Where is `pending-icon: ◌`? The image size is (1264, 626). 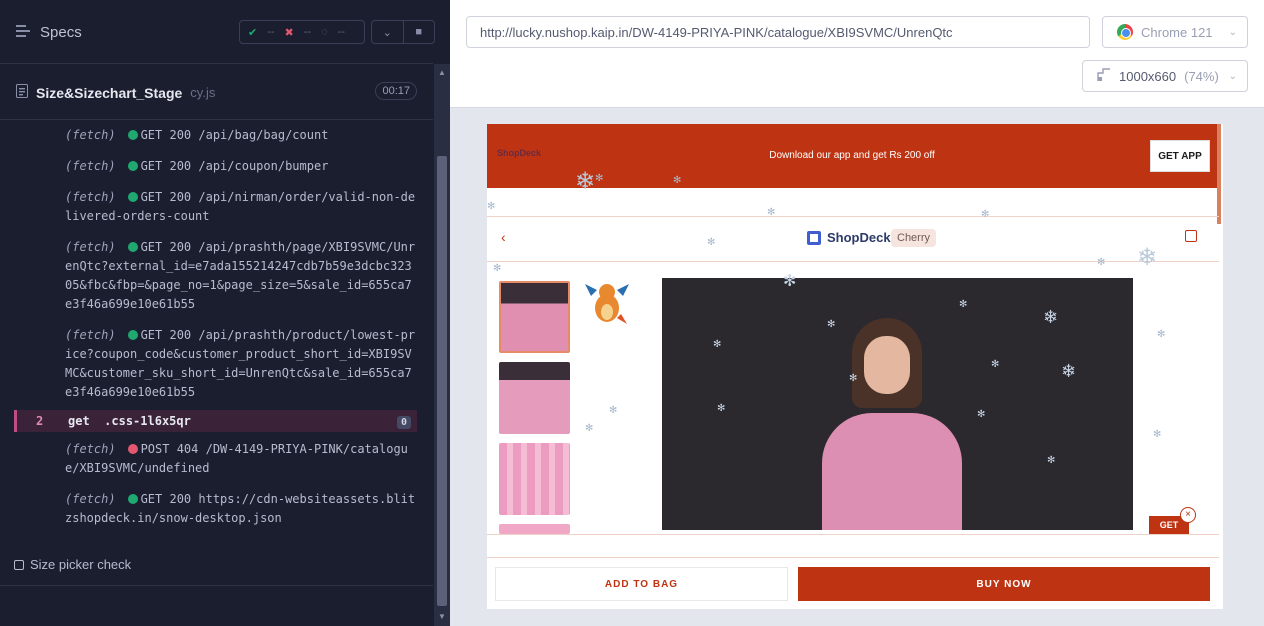
pending-icon: ◌ is located at coordinates (324, 32).